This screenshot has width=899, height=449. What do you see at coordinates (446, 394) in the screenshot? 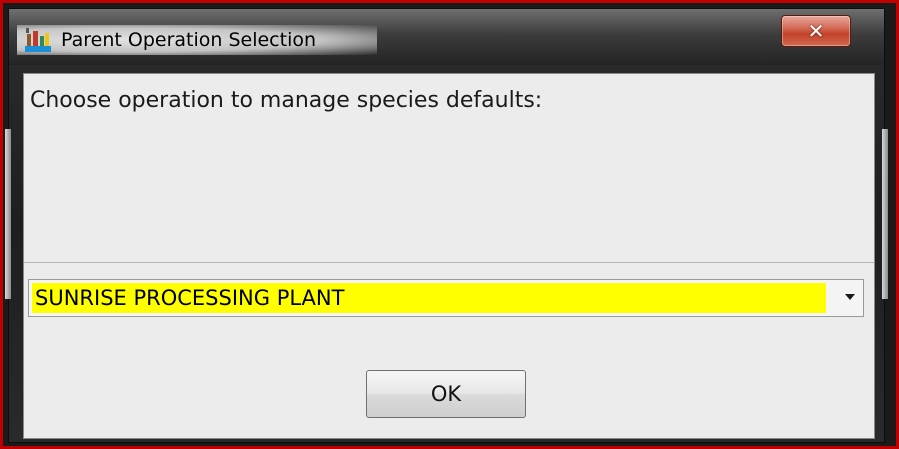
I see `ok-button: OK` at bounding box center [446, 394].